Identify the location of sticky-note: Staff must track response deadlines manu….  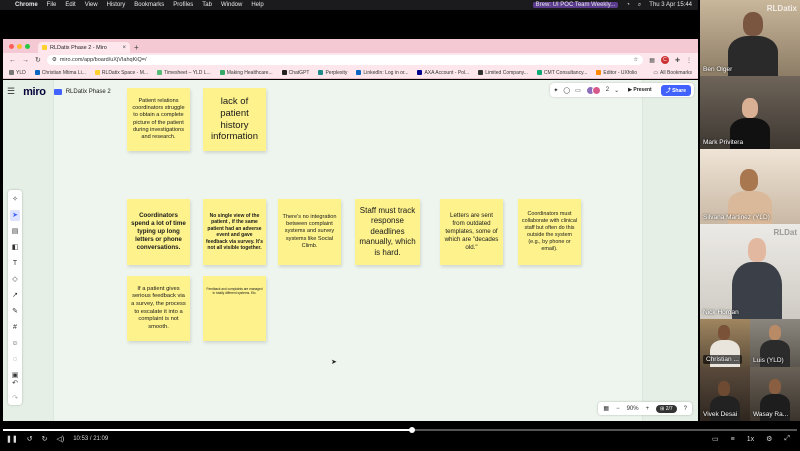
(387, 232).